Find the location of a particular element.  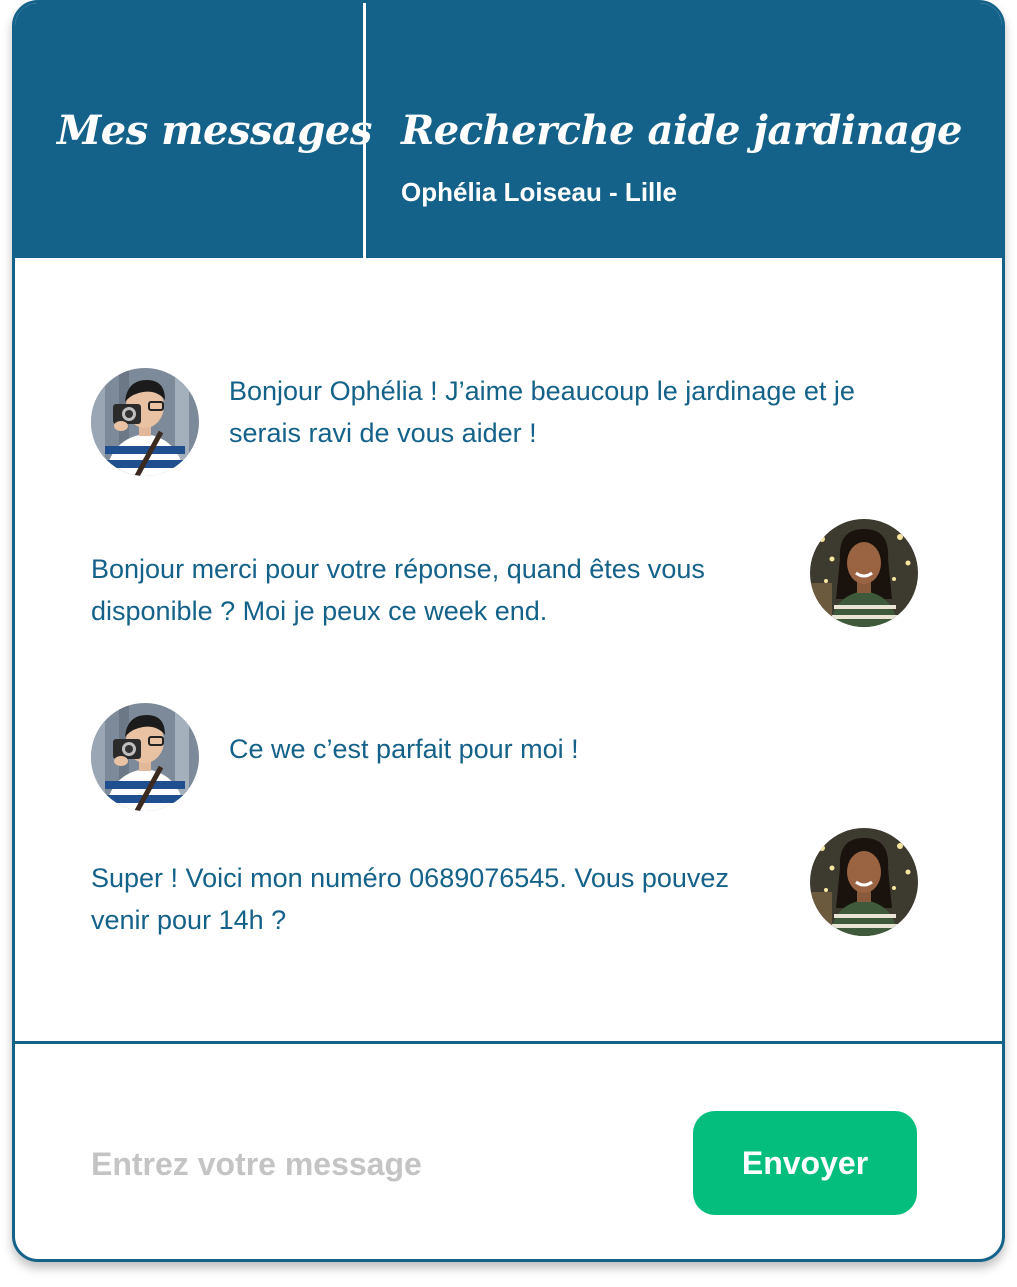

message-input is located at coordinates (361, 1164).